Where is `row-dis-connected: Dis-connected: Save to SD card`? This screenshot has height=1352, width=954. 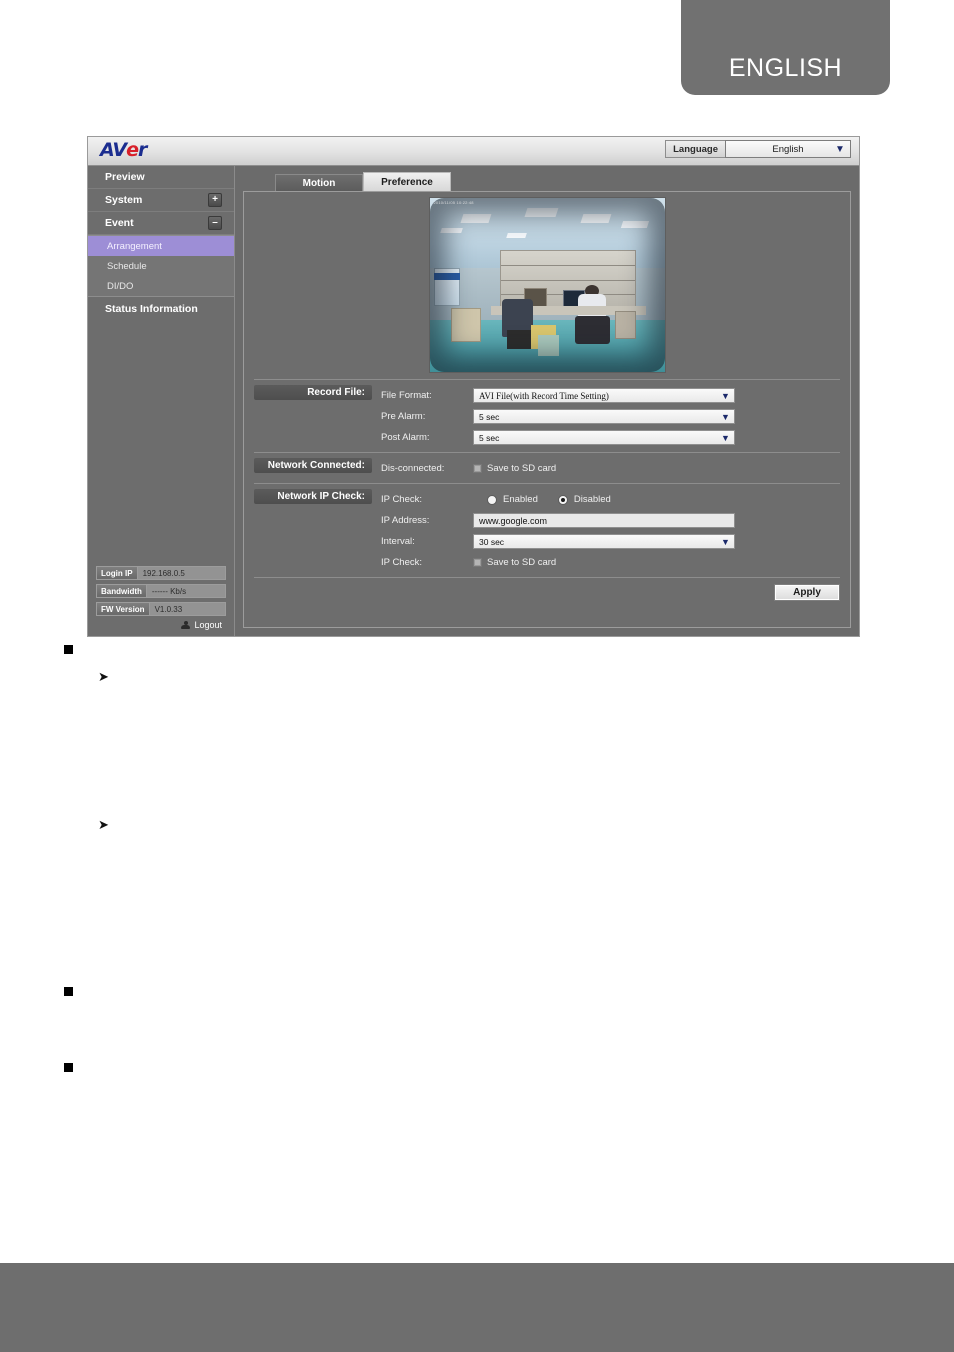 row-dis-connected: Dis-connected: Save to SD card is located at coordinates (610, 468).